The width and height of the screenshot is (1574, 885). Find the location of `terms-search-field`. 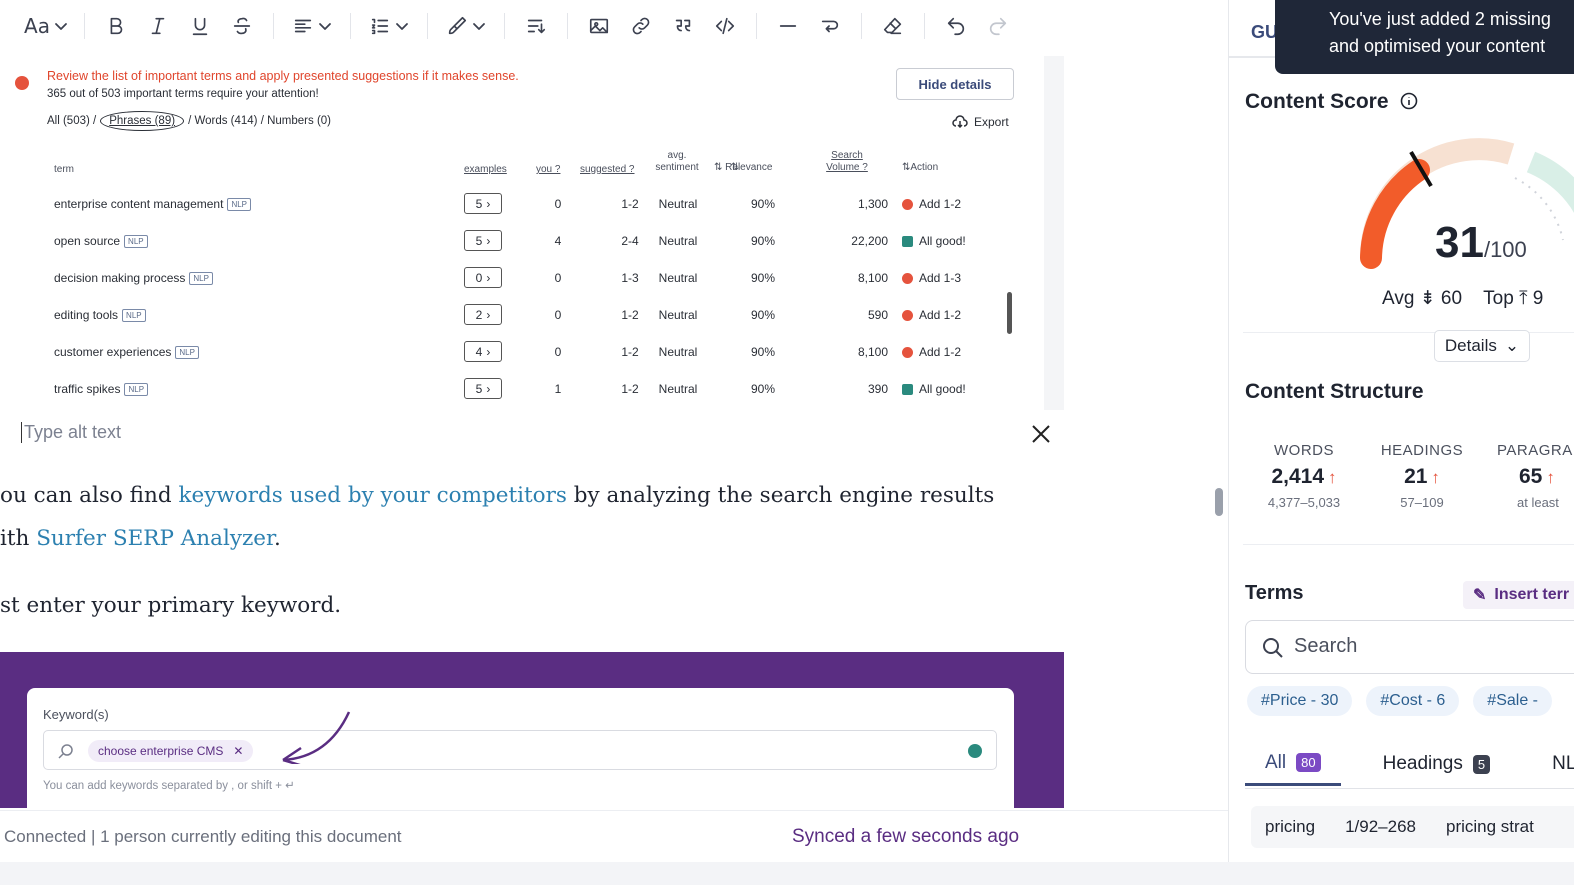

terms-search-field is located at coordinates (1409, 647).